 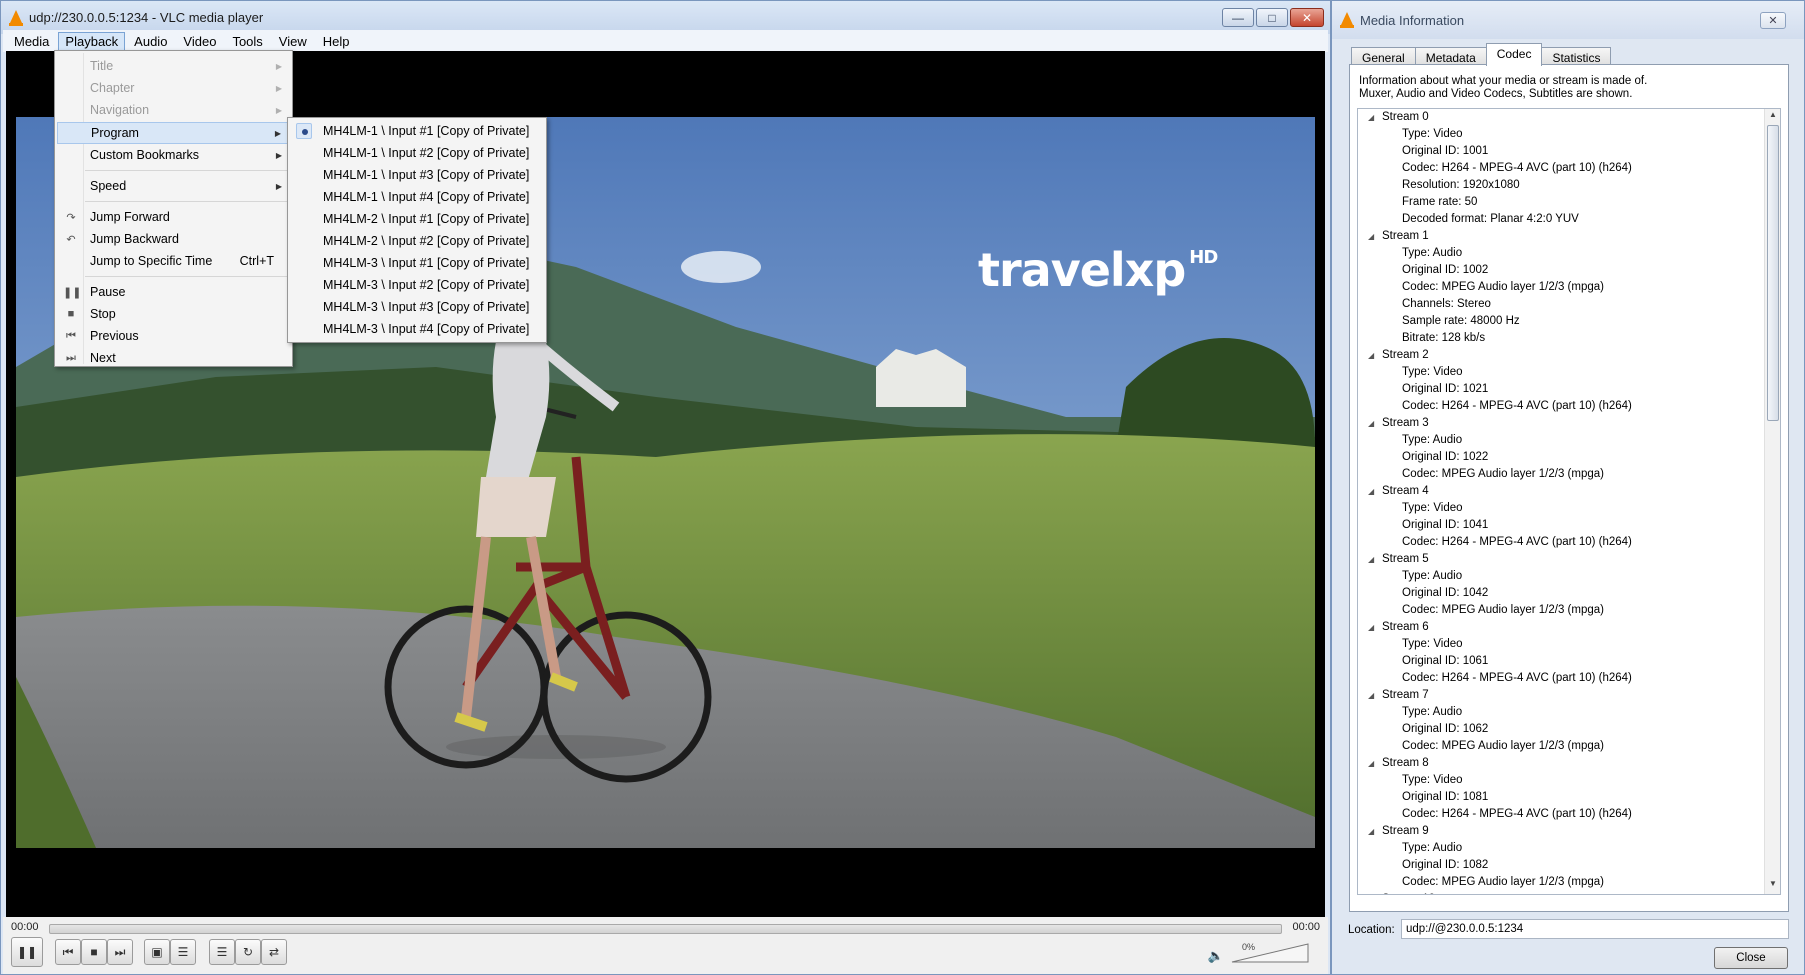 I want to click on tree-stream-row: ◢ Stream 3, so click(x=1569, y=423).